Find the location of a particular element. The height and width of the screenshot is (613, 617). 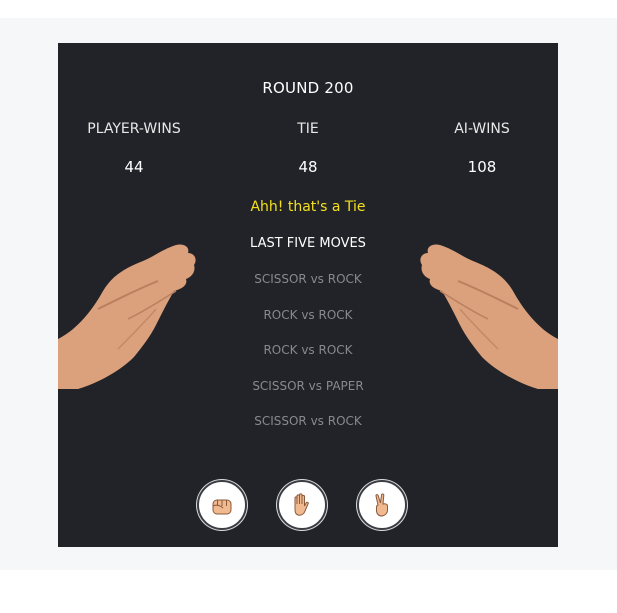

tie-score: TIE 48 is located at coordinates (308, 148).